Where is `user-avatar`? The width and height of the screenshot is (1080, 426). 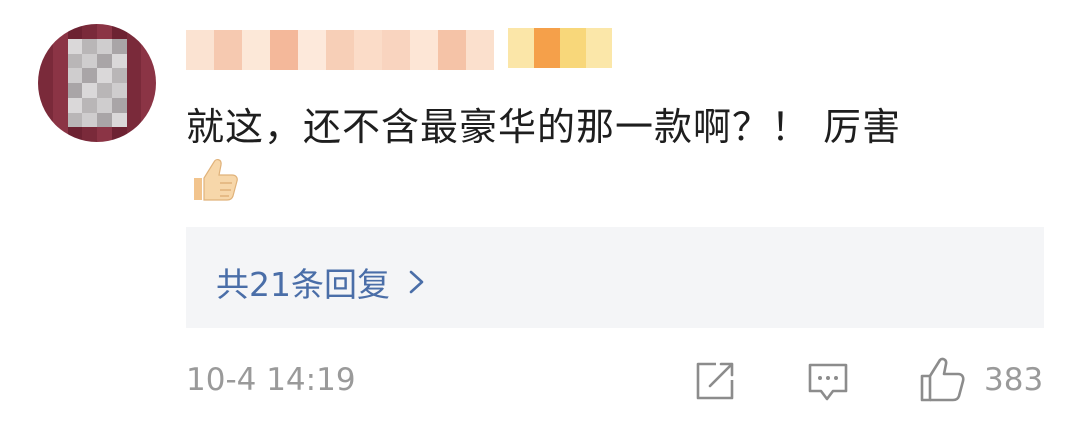
user-avatar is located at coordinates (97, 83).